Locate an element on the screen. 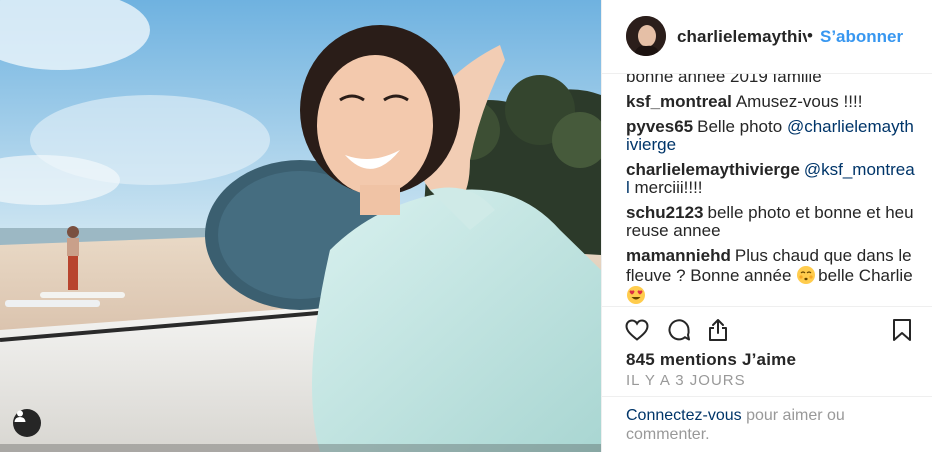  comment-item: bonne année 2019 famille is located at coordinates (771, 80).